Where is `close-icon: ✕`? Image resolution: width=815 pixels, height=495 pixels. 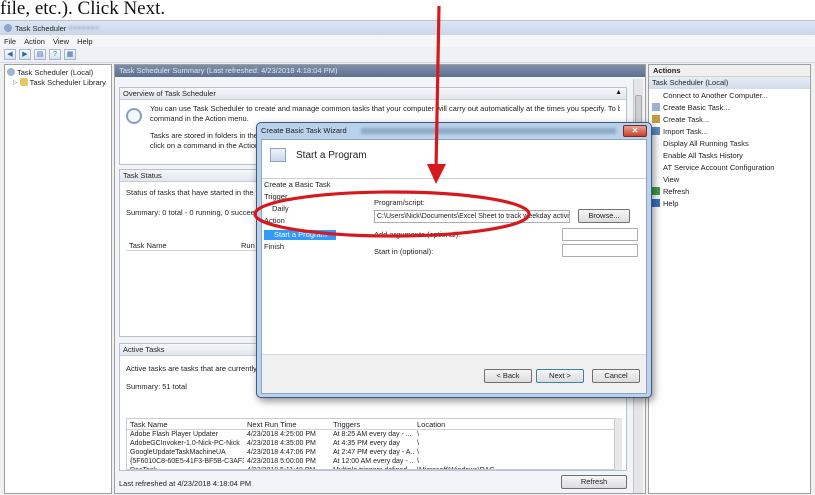 close-icon: ✕ is located at coordinates (635, 131).